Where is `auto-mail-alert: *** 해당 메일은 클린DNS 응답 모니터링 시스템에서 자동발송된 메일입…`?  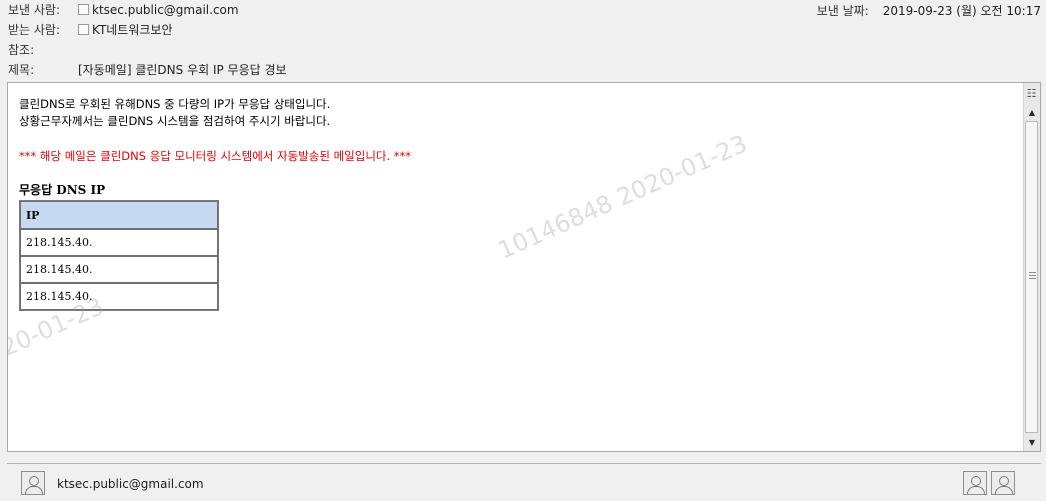
auto-mail-alert: *** 해당 메일은 클린DNS 응답 모니터링 시스템에서 자동발송된 메일입… is located at coordinates (215, 156).